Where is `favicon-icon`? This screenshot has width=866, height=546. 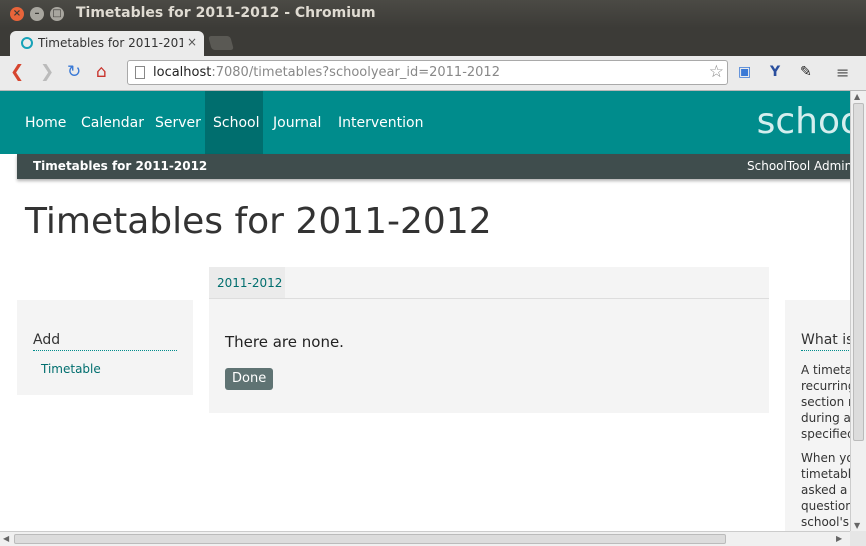 favicon-icon is located at coordinates (27, 43).